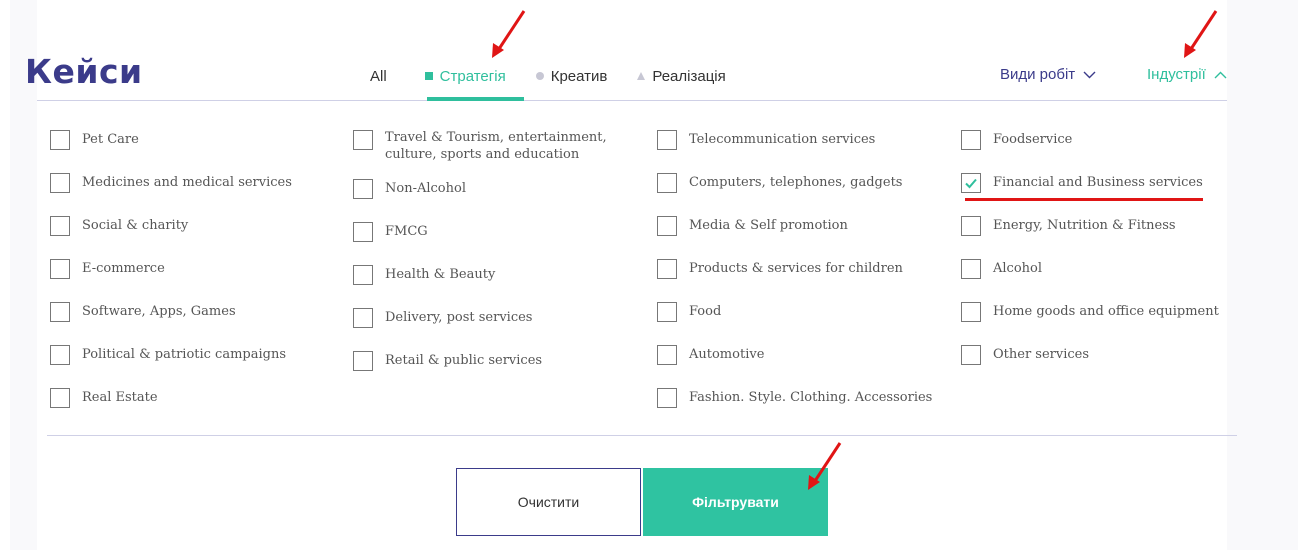  I want to click on option-label: Social & charity, so click(135, 225).